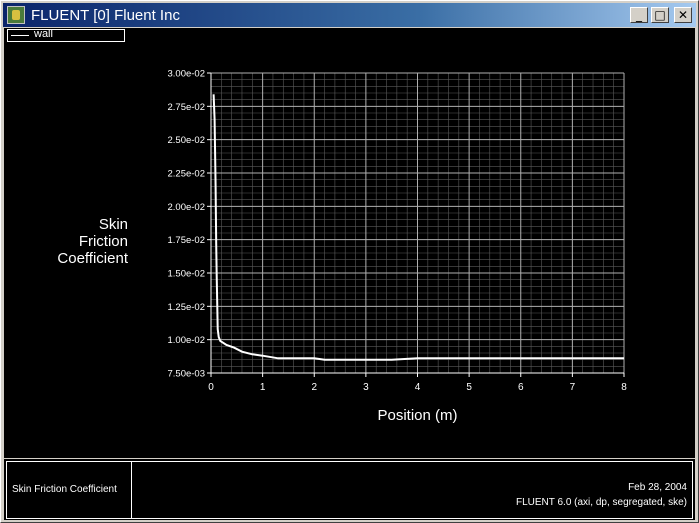 The width and height of the screenshot is (699, 523). I want to click on window-title: FLUENT [0] Fluent Inc, so click(105, 15).